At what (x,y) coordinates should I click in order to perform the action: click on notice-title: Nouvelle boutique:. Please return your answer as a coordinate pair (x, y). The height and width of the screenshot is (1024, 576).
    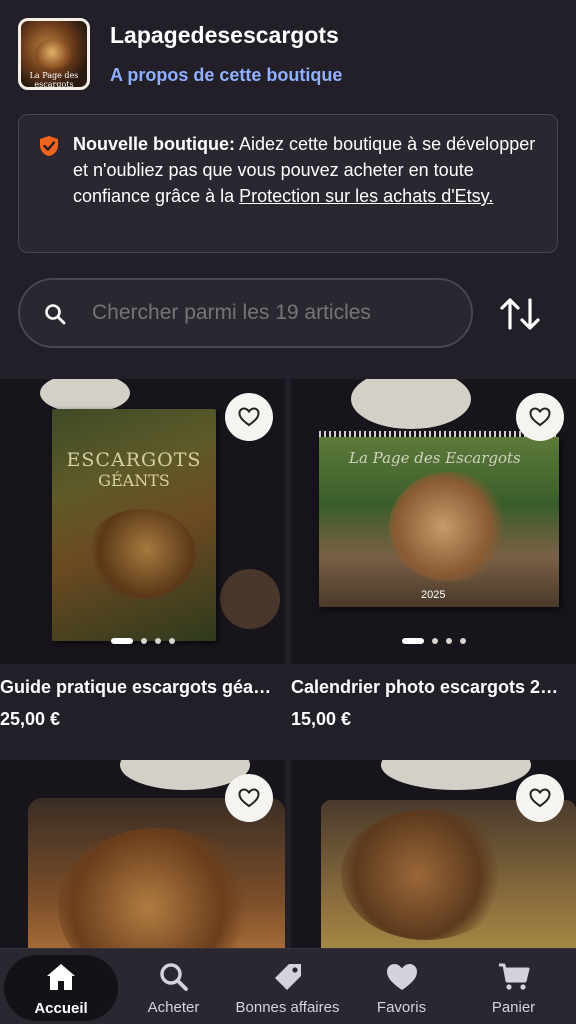
    Looking at the image, I should click on (154, 144).